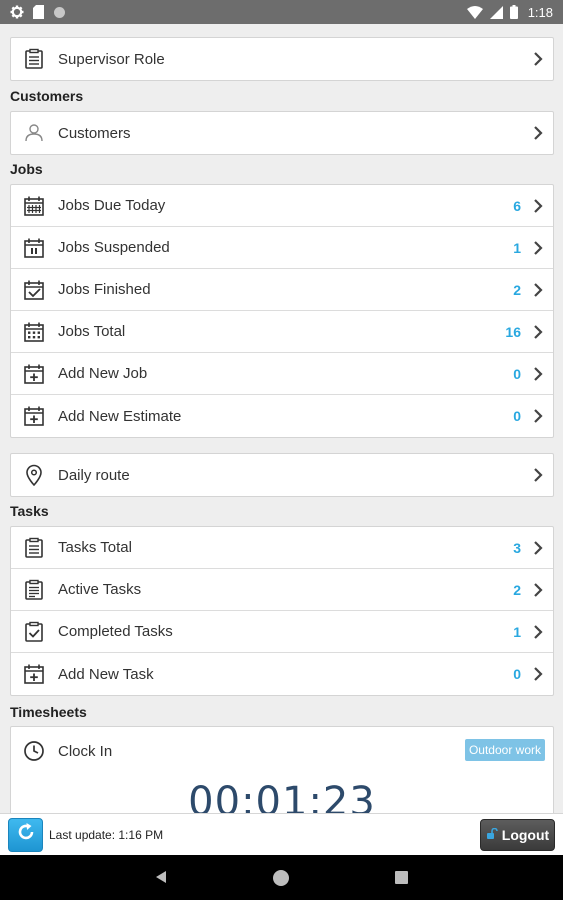 Image resolution: width=563 pixels, height=900 pixels. What do you see at coordinates (34, 248) in the screenshot?
I see `calendar-pause-icon` at bounding box center [34, 248].